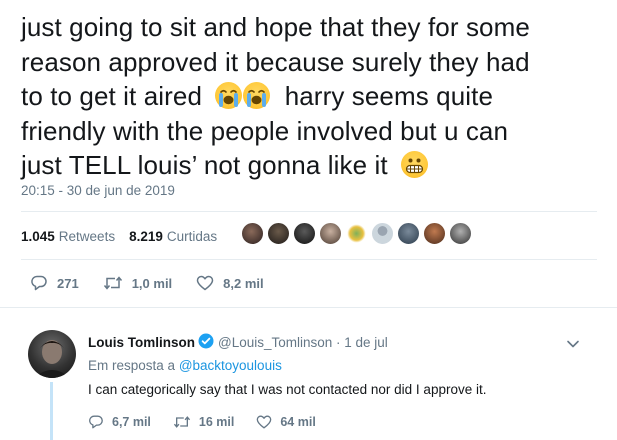  I want to click on likes-stat: 8.219 Curtidas, so click(173, 236).